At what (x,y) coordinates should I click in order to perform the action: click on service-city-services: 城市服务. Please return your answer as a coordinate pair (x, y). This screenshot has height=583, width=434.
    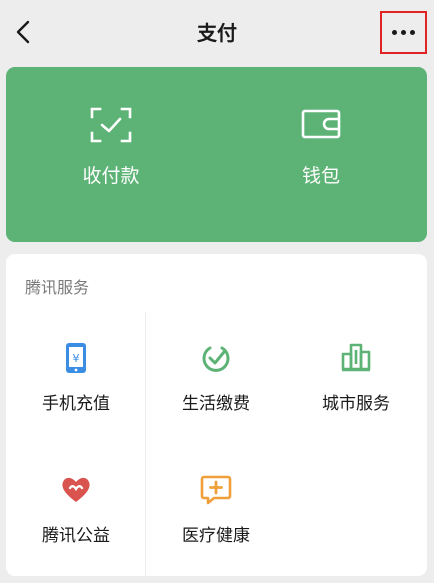
    Looking at the image, I should click on (356, 372).